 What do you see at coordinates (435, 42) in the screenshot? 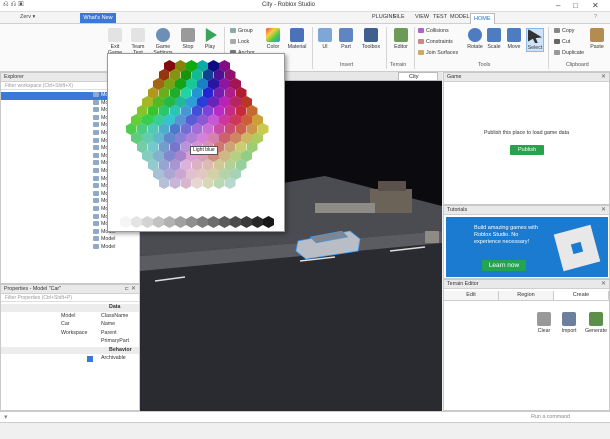
I see `constraints-toggle: Constraints` at bounding box center [435, 42].